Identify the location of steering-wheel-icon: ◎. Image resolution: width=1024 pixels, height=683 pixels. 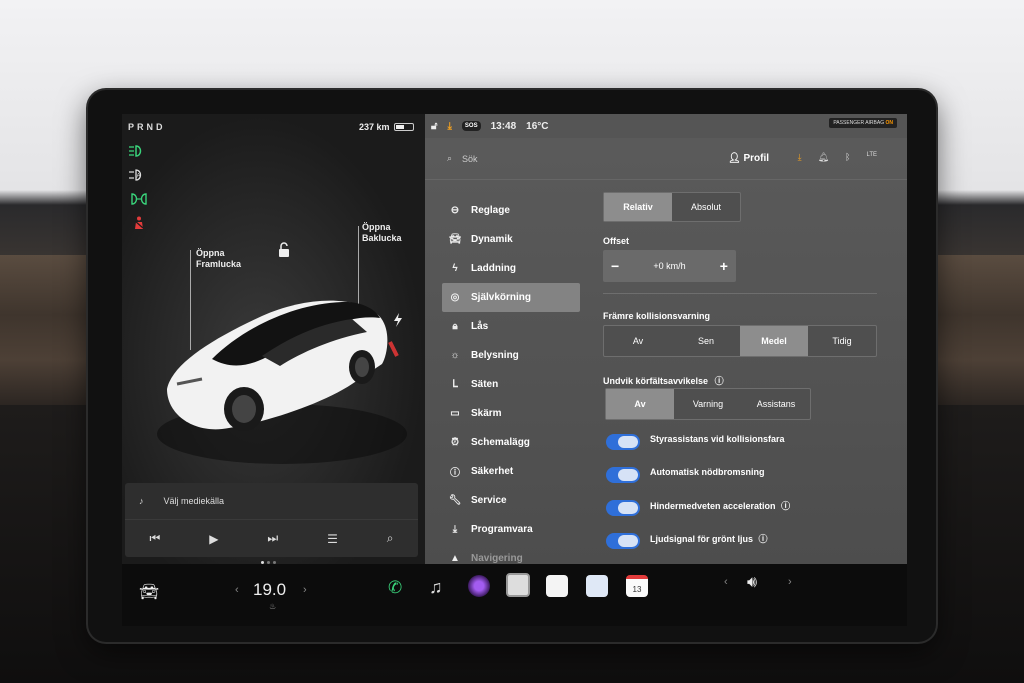
(455, 297).